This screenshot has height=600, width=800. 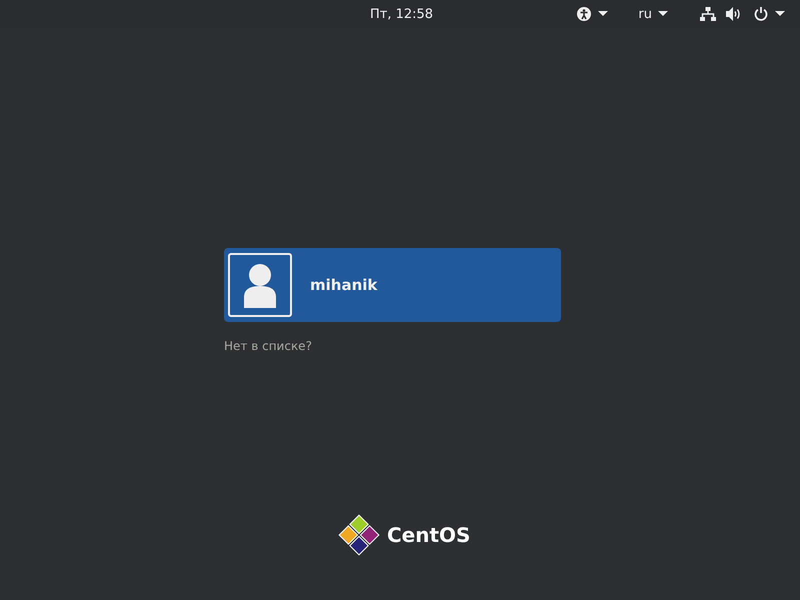 What do you see at coordinates (645, 14) in the screenshot?
I see `language-indicator: ru` at bounding box center [645, 14].